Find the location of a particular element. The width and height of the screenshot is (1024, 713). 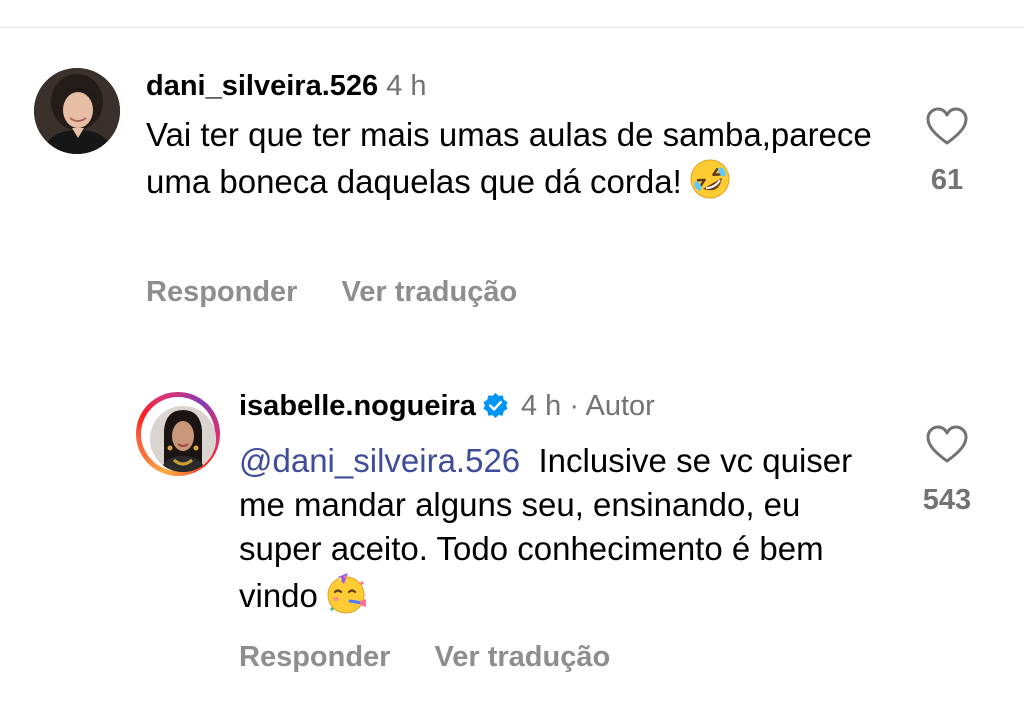

like-count: 61 is located at coordinates (947, 180).